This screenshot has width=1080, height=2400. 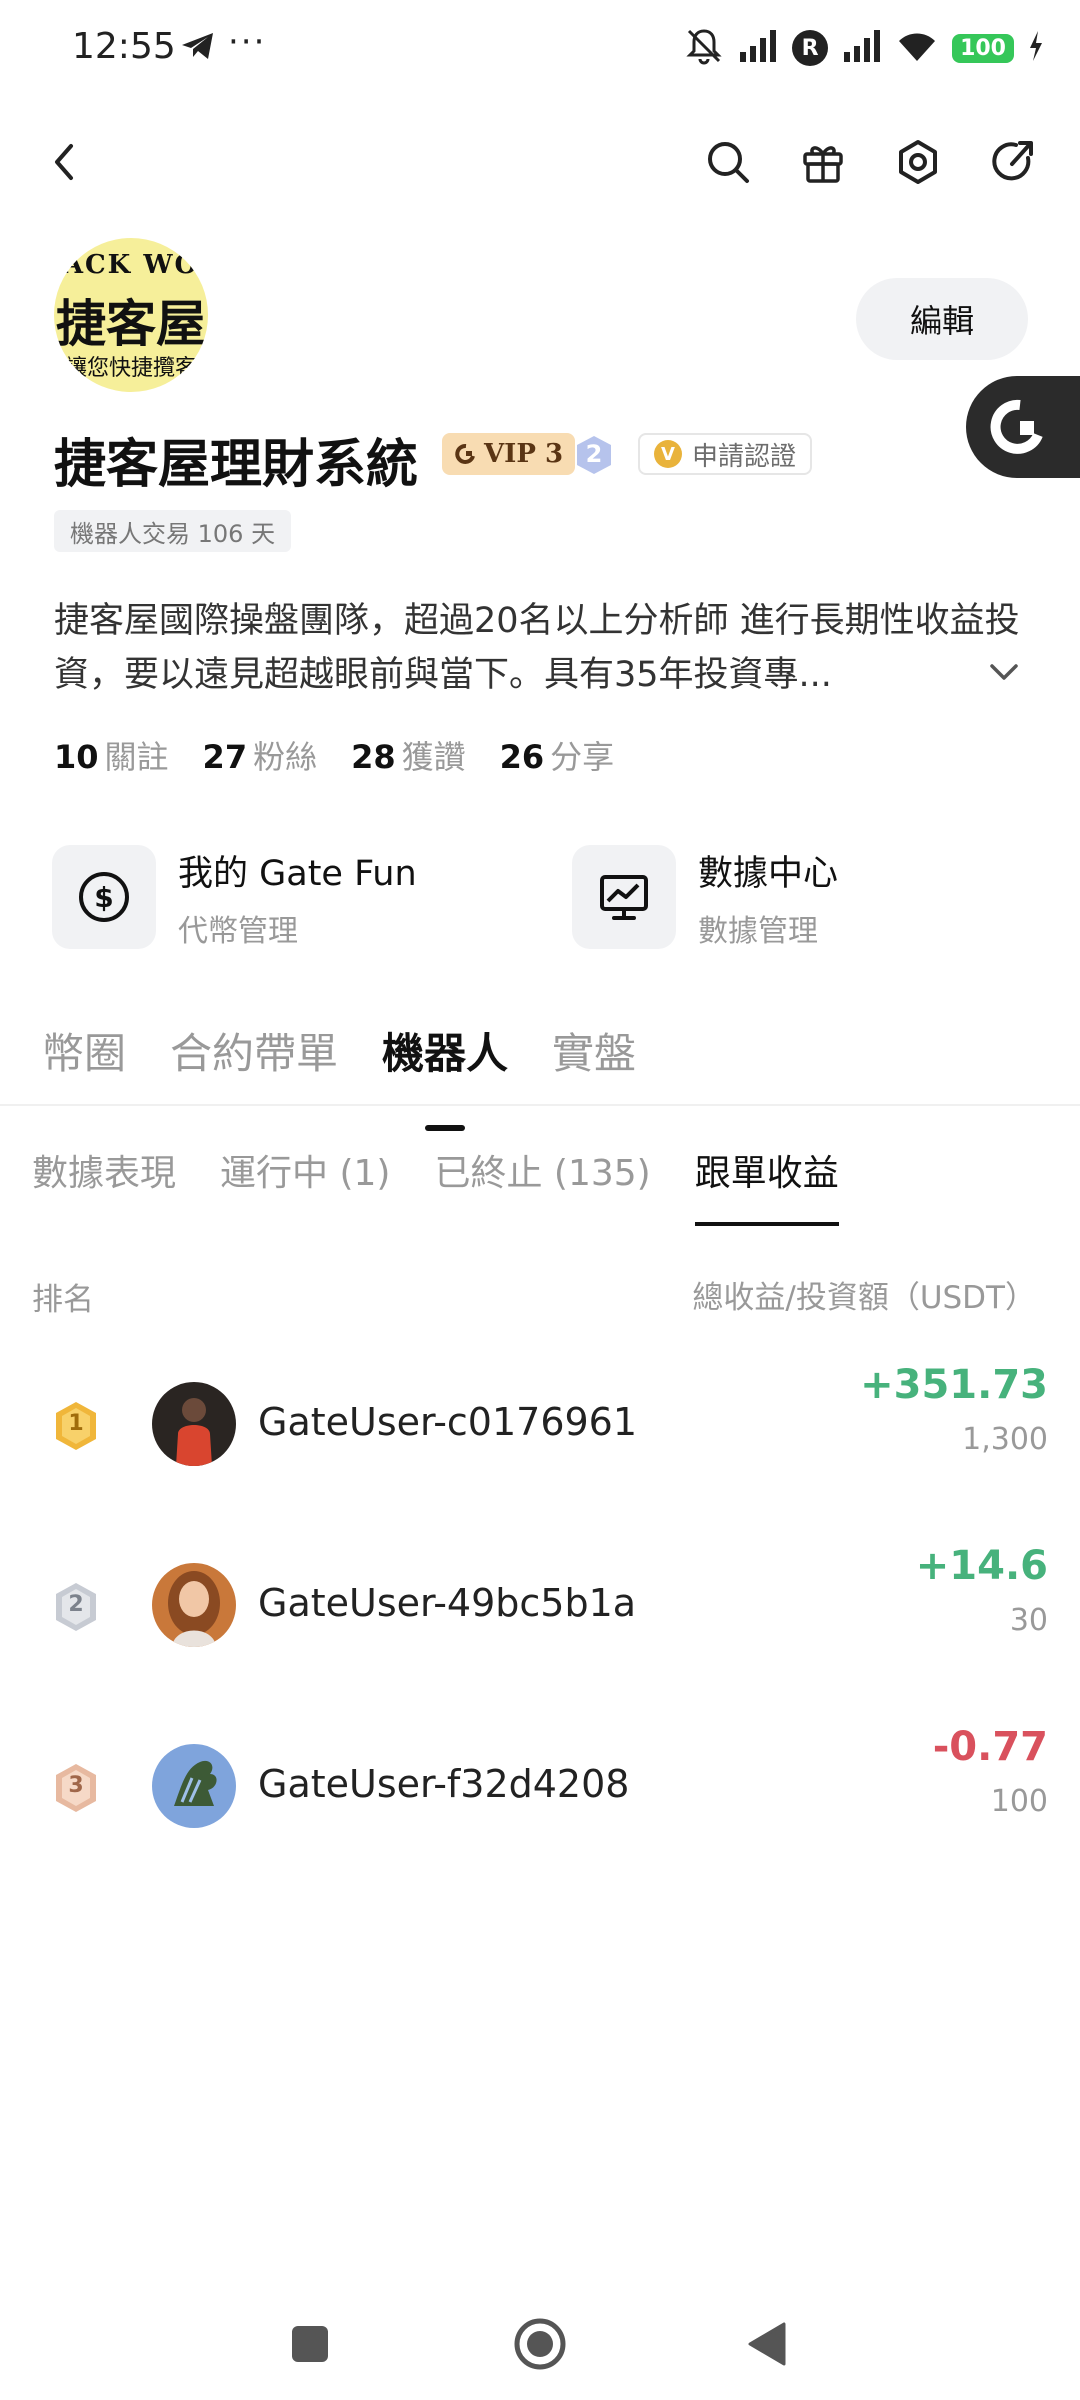 What do you see at coordinates (705, 897) in the screenshot?
I see `data-center-card: 數據中心 數據管理` at bounding box center [705, 897].